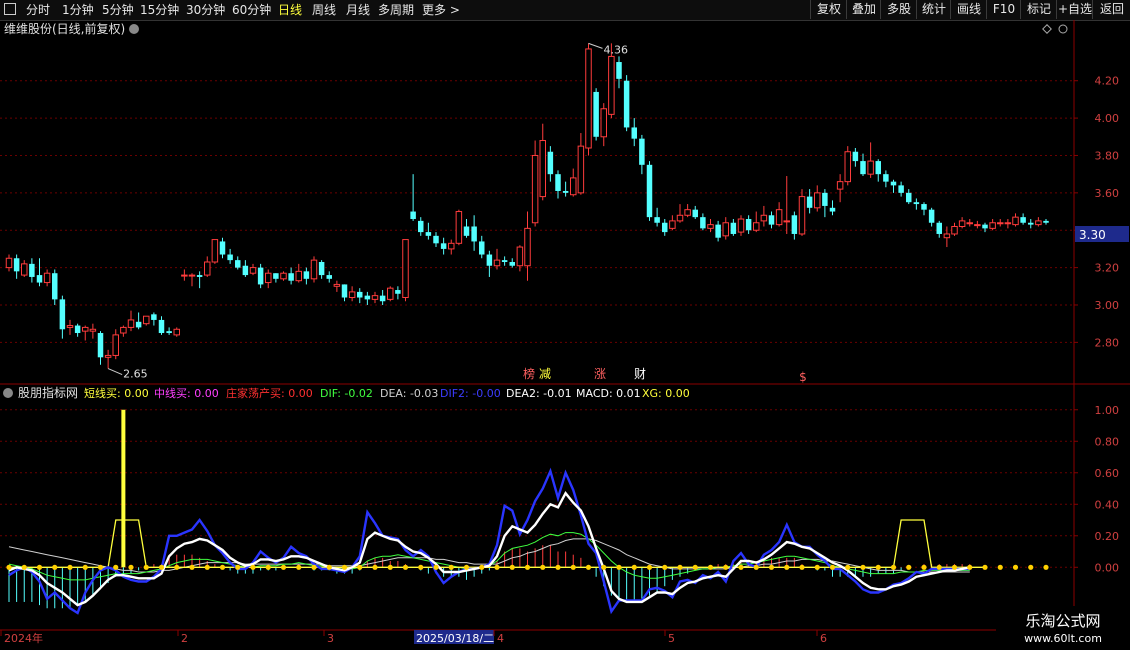 This screenshot has width=1130, height=650. What do you see at coordinates (1074, 9) in the screenshot?
I see `toolbar-button-7: +自选` at bounding box center [1074, 9].